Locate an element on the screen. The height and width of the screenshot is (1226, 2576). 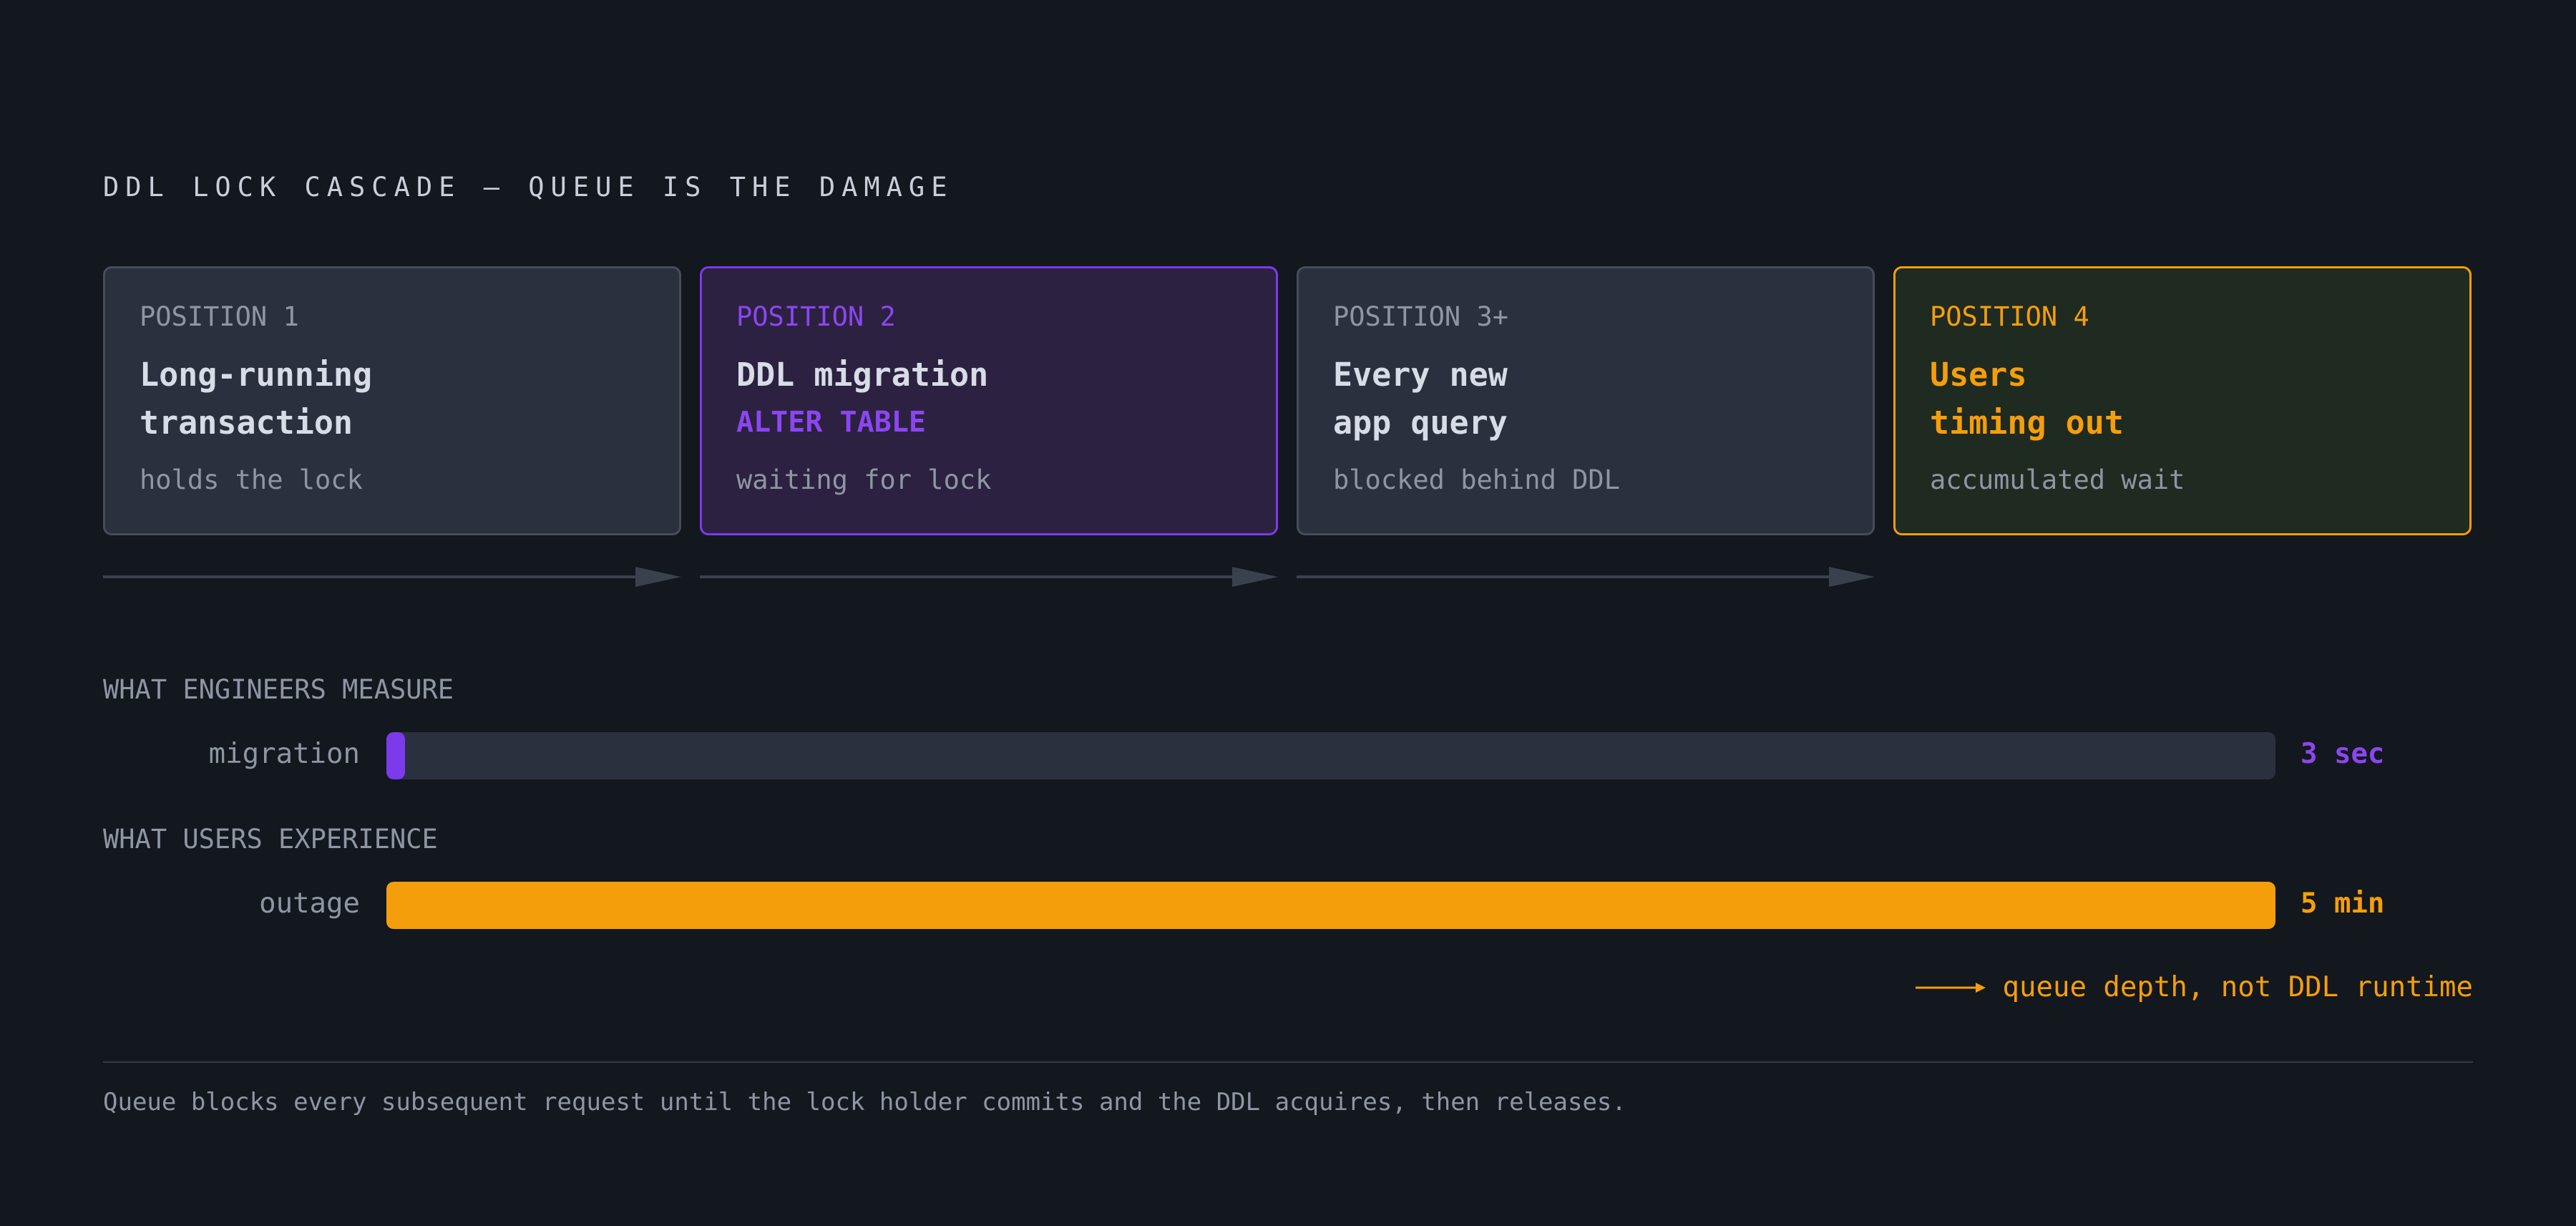
bar-fill-migration is located at coordinates (395, 756).